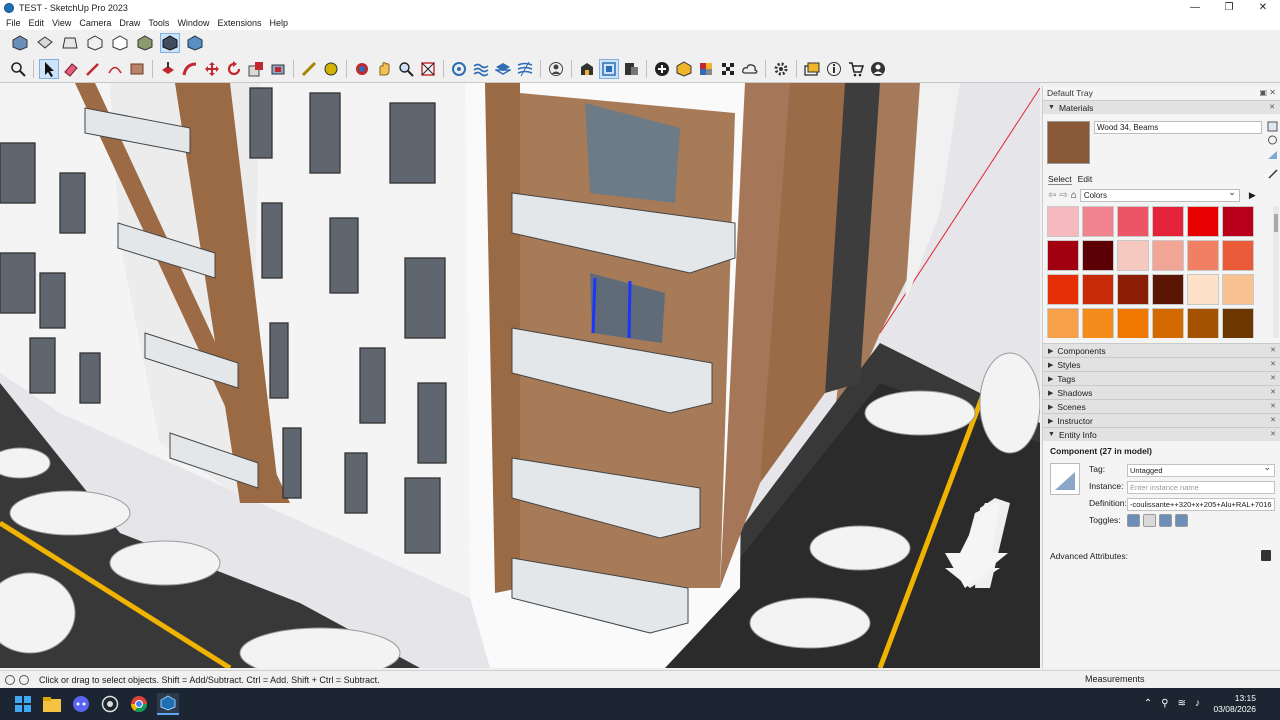 This screenshot has width=1280, height=720. I want to click on extension-icon, so click(609, 69).